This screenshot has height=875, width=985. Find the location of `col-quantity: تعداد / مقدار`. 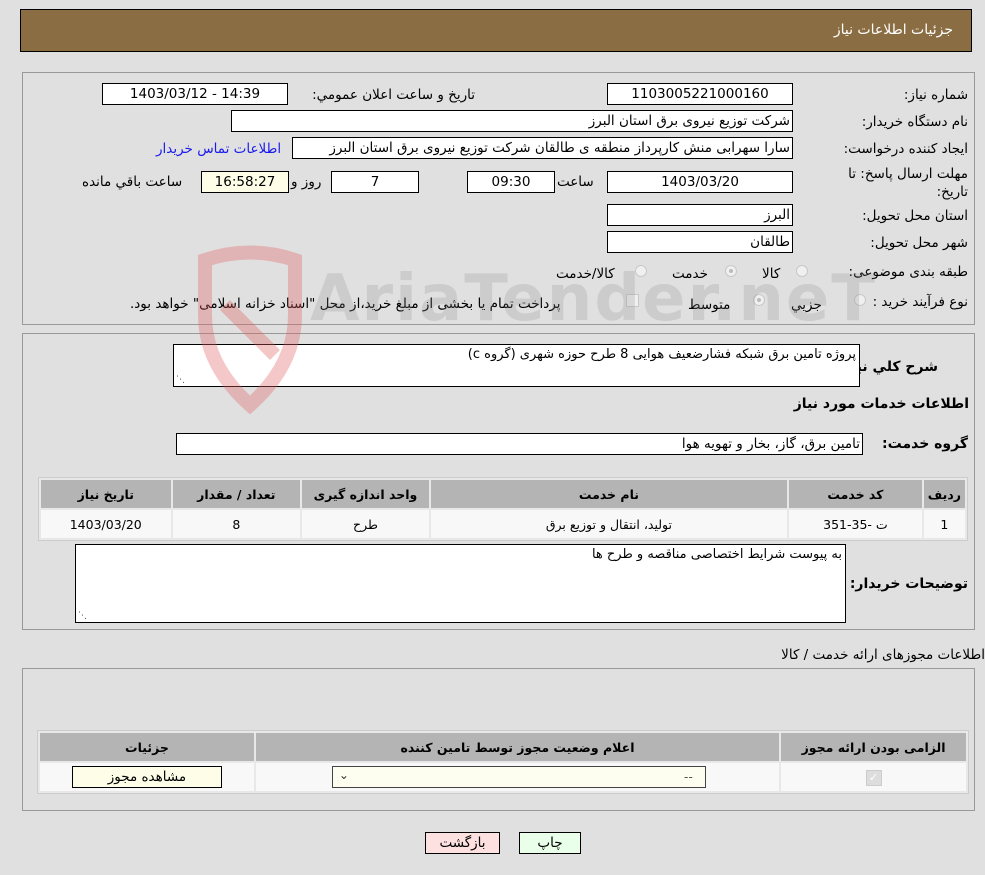

col-quantity: تعداد / مقدار is located at coordinates (236, 494).